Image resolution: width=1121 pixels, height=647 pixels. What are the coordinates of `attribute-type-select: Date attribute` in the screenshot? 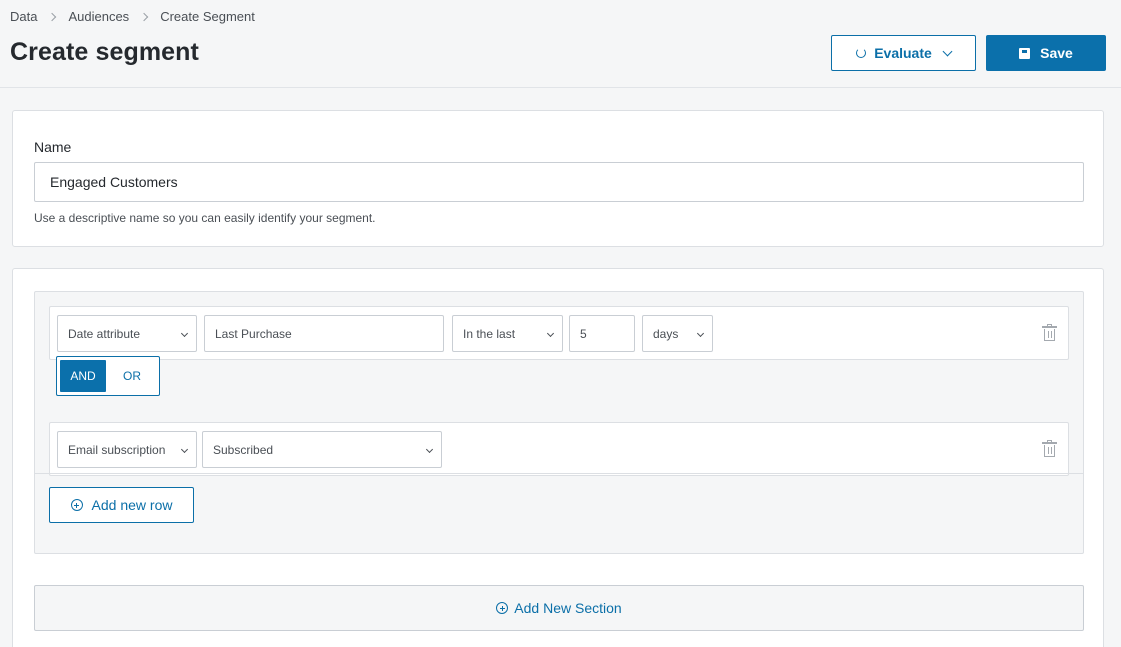 It's located at (127, 333).